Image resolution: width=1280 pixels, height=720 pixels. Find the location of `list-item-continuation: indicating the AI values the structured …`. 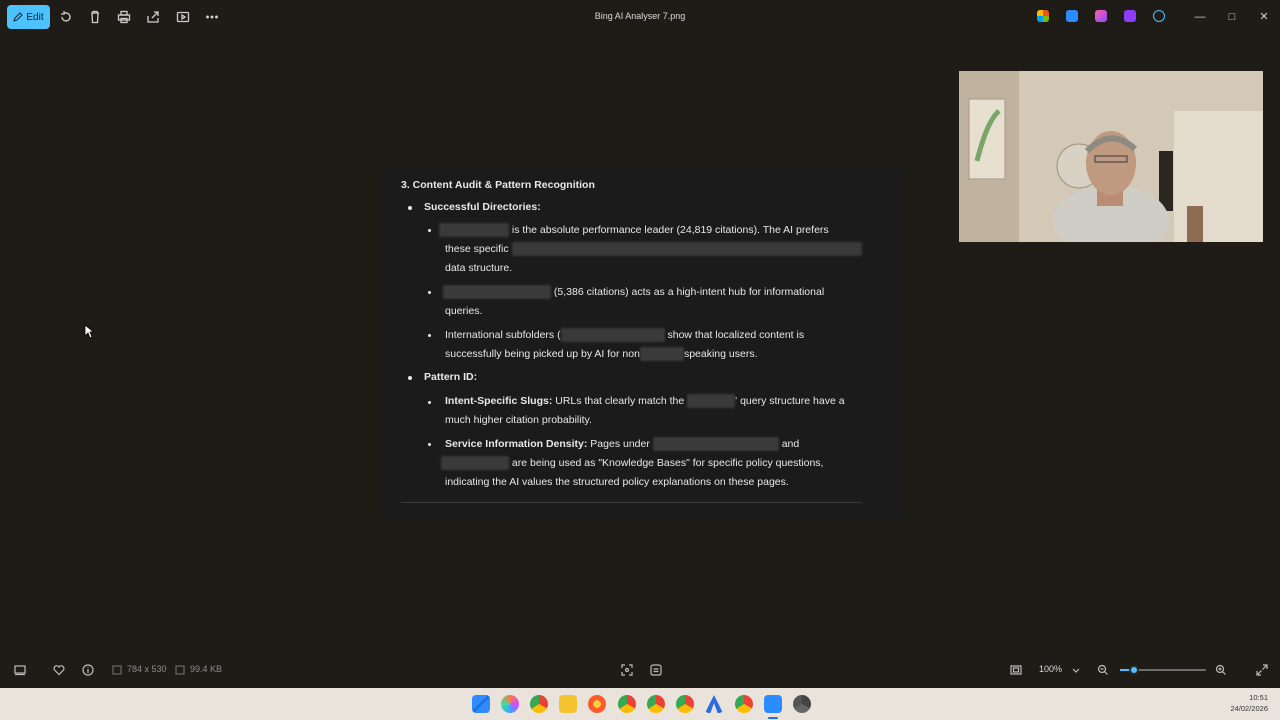

list-item-continuation: indicating the AI values the structured … is located at coordinates (617, 482).